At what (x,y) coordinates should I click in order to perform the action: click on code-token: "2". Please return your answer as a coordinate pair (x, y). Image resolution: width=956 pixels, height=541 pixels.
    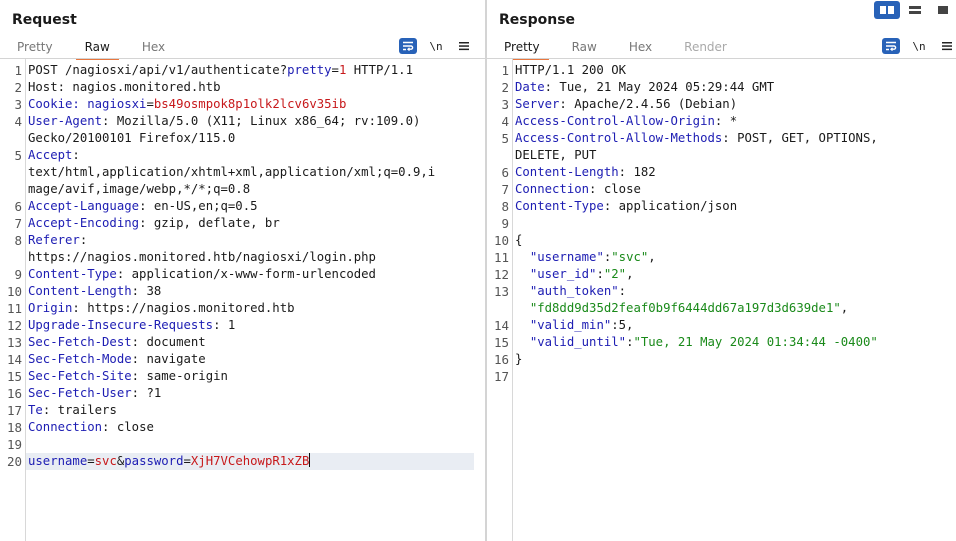
    Looking at the image, I should click on (615, 274).